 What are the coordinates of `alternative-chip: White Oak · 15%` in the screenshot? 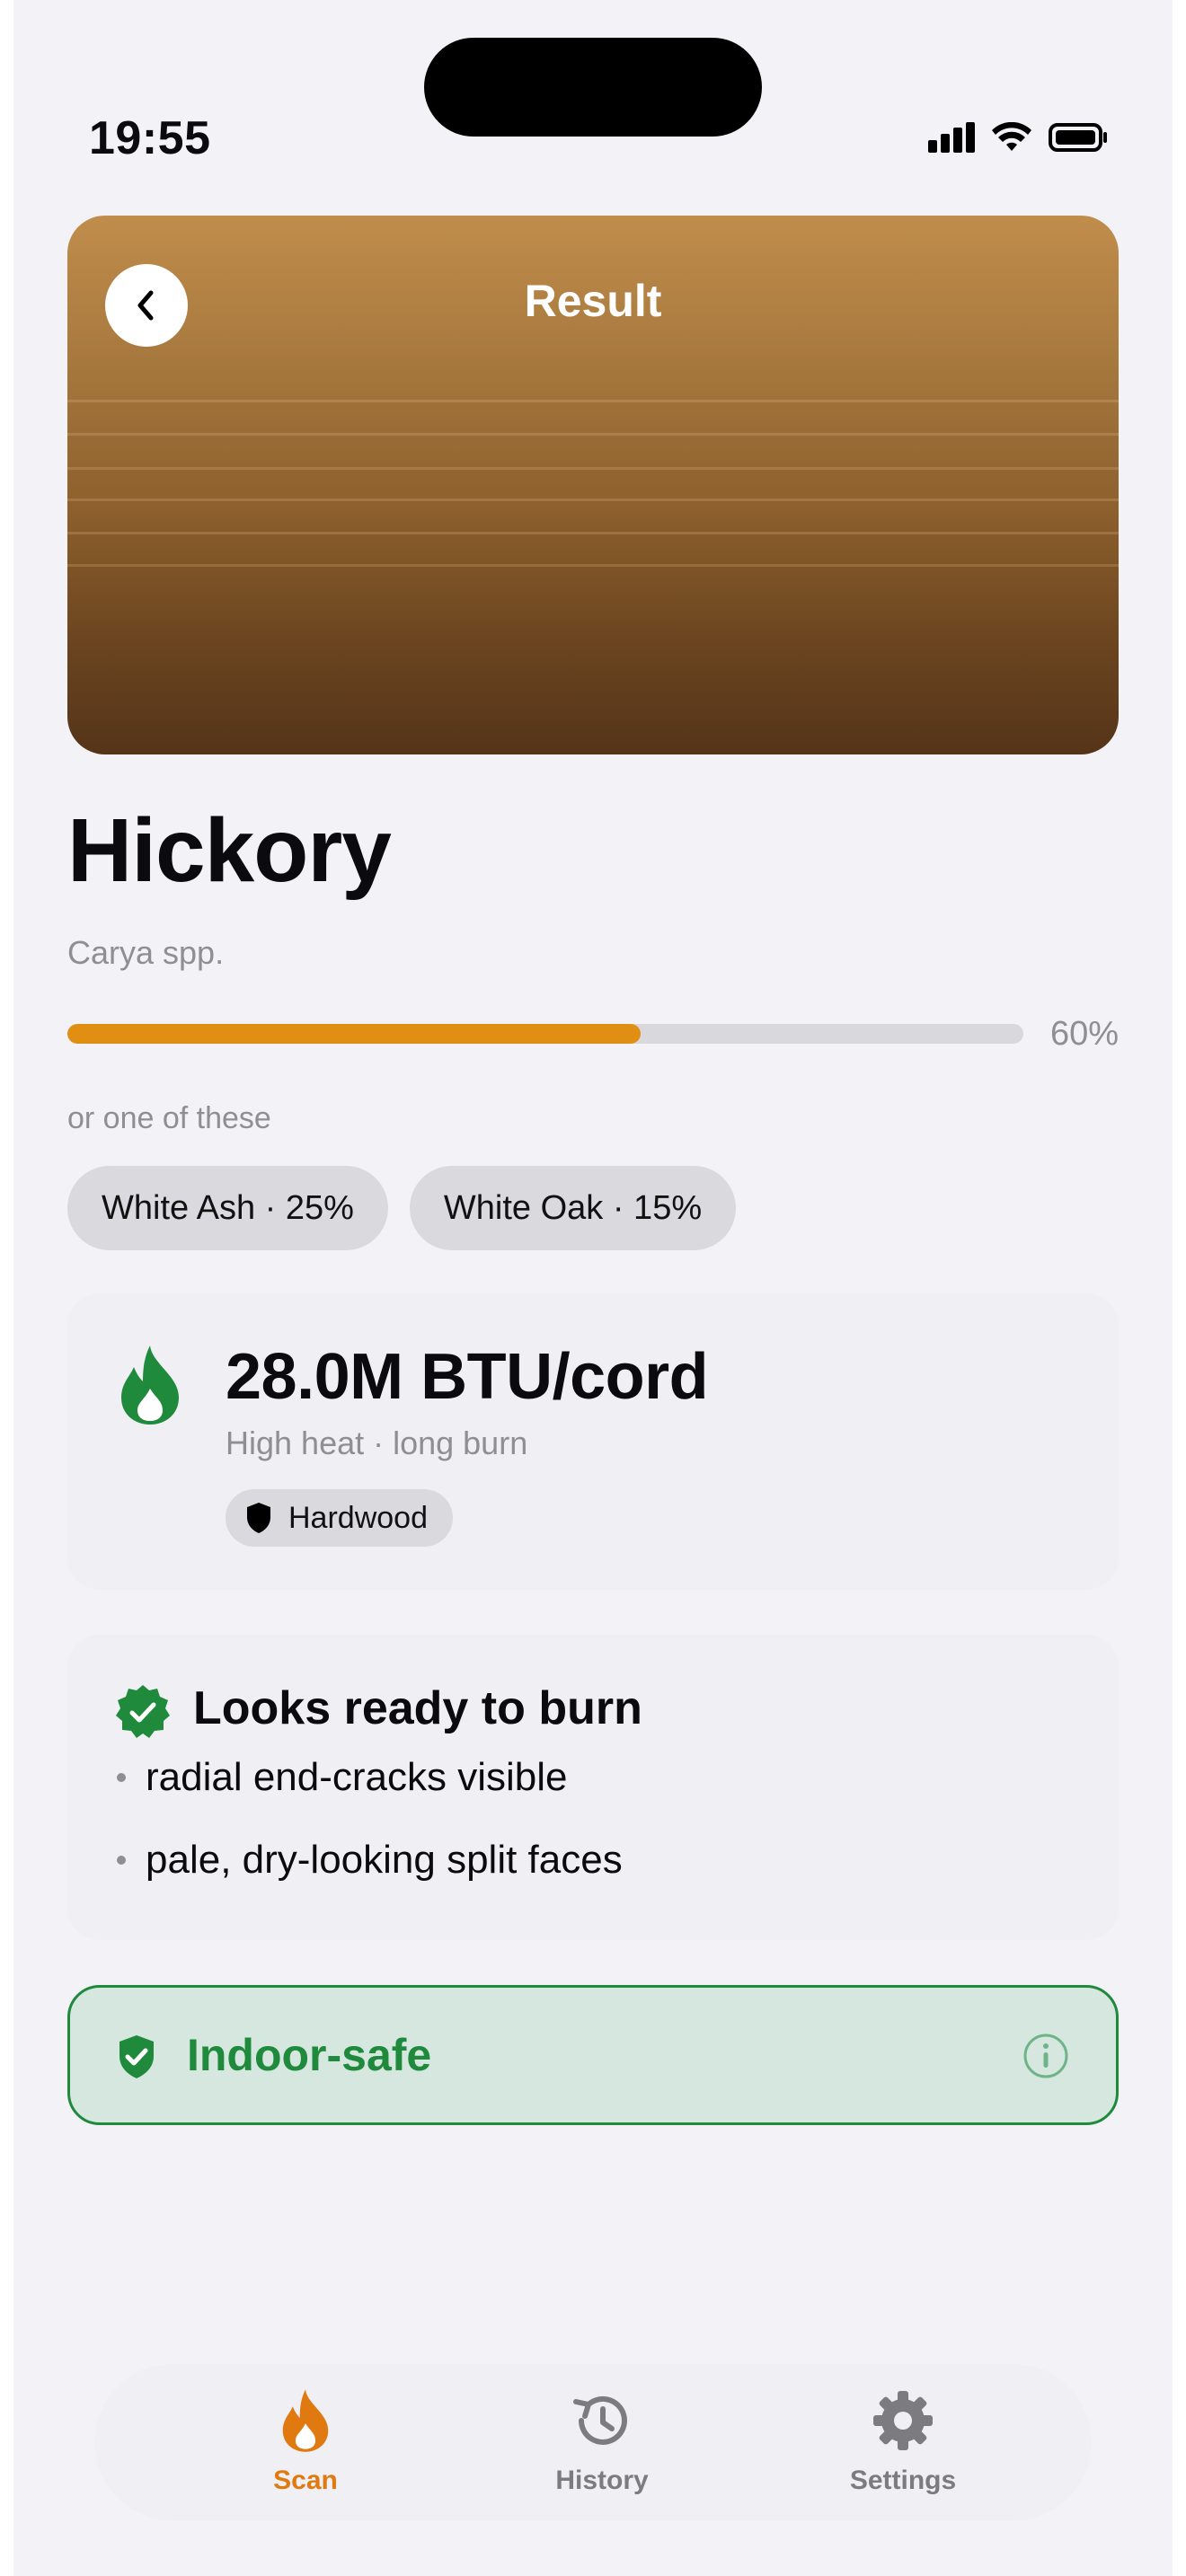 It's located at (573, 1208).